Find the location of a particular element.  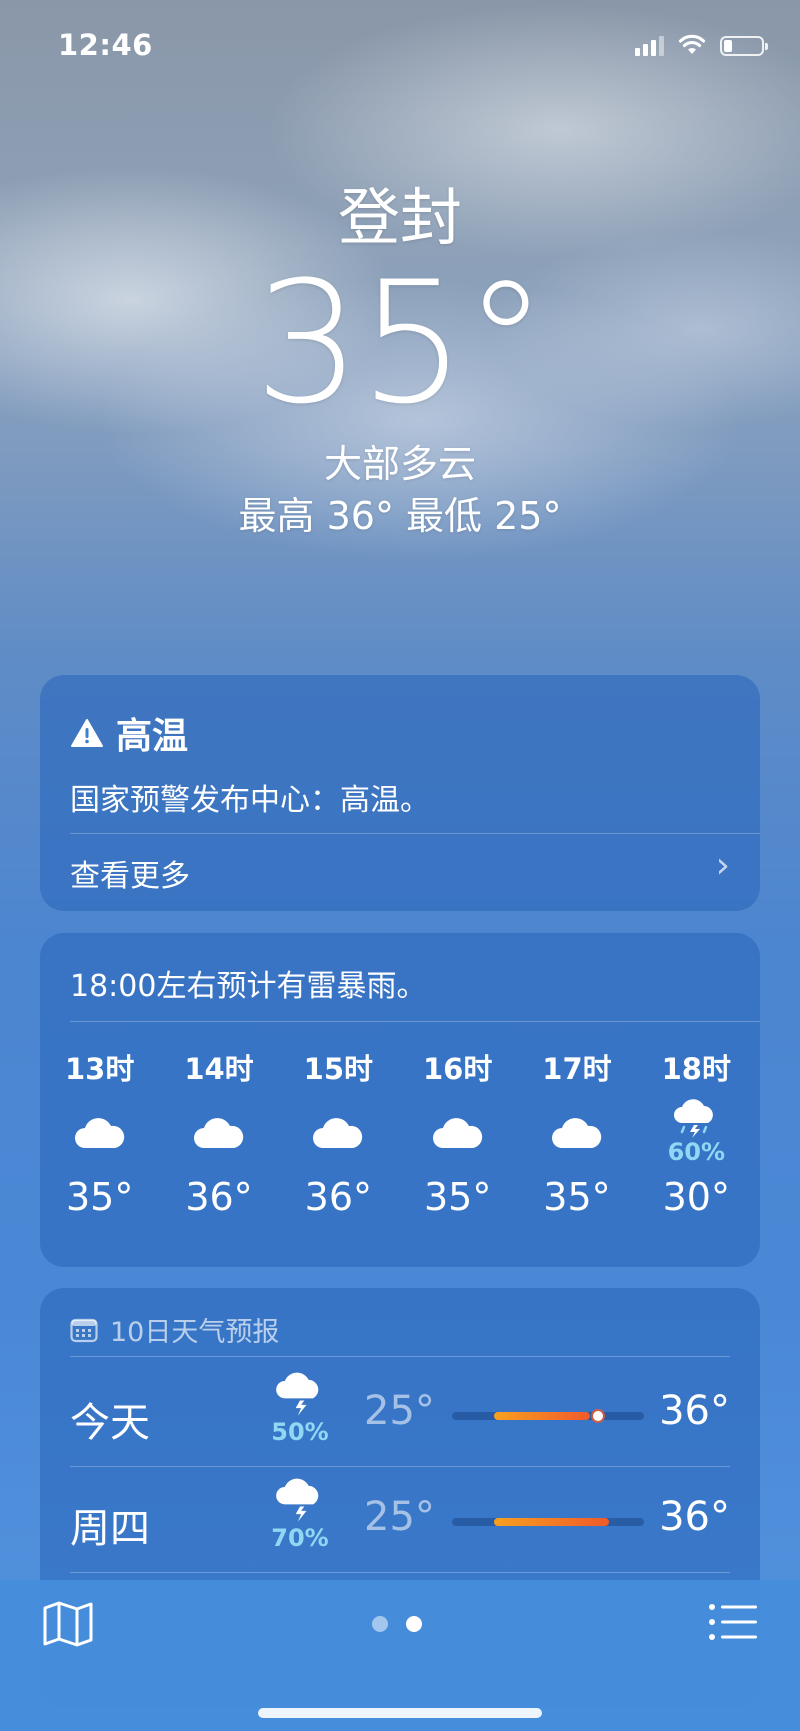

list-icon is located at coordinates (733, 1622).